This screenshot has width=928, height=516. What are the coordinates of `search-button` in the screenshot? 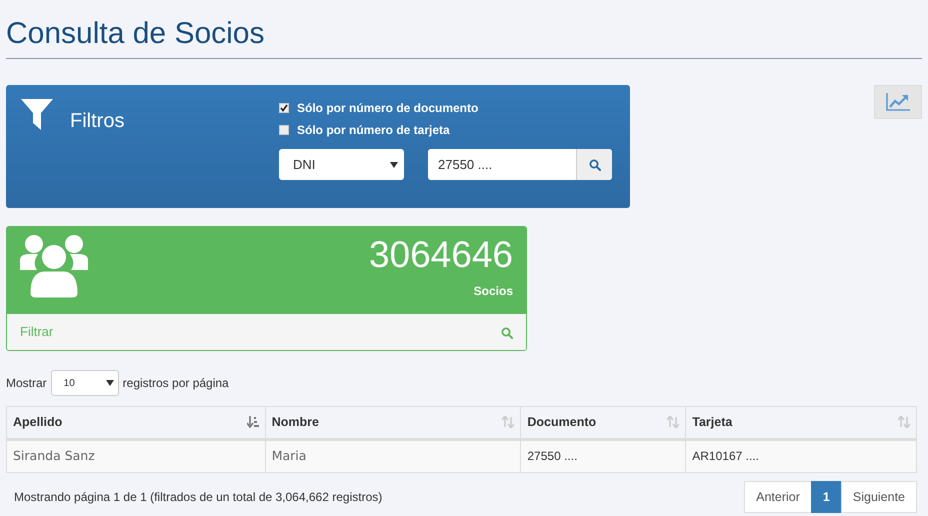 It's located at (594, 164).